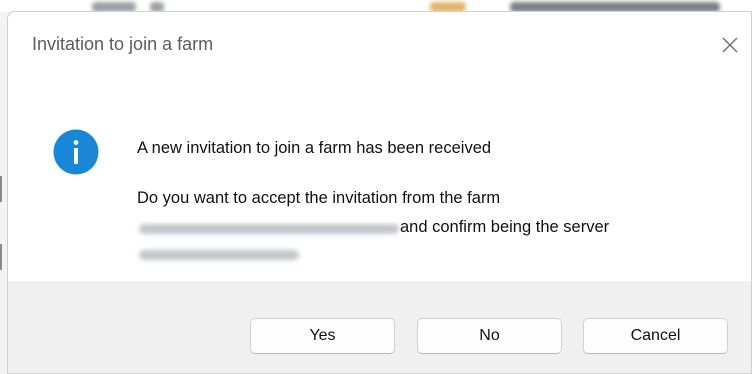  I want to click on yes-button: Yes, so click(322, 336).